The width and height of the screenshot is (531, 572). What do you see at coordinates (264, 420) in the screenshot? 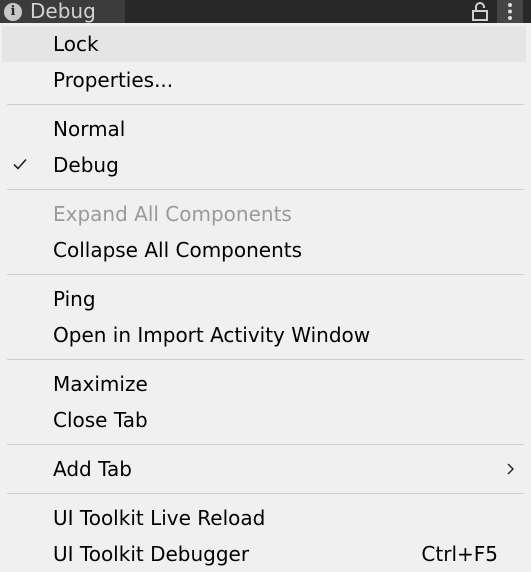
I see `menu-item-close-tab: Close Tab` at bounding box center [264, 420].